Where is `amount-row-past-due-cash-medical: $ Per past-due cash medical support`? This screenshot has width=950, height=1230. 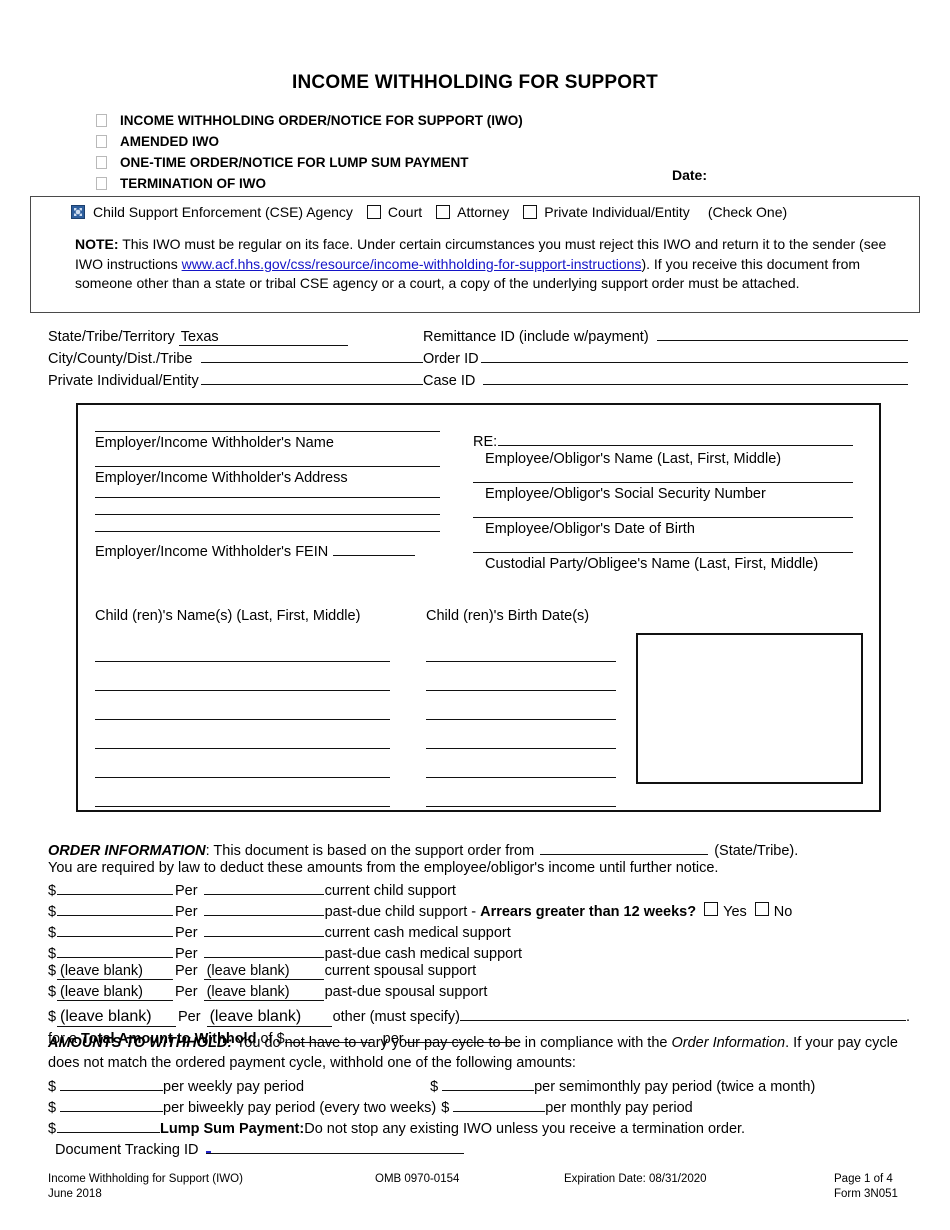
amount-row-past-due-cash-medical: $ Per past-due cash medical support is located at coordinates (479, 952).